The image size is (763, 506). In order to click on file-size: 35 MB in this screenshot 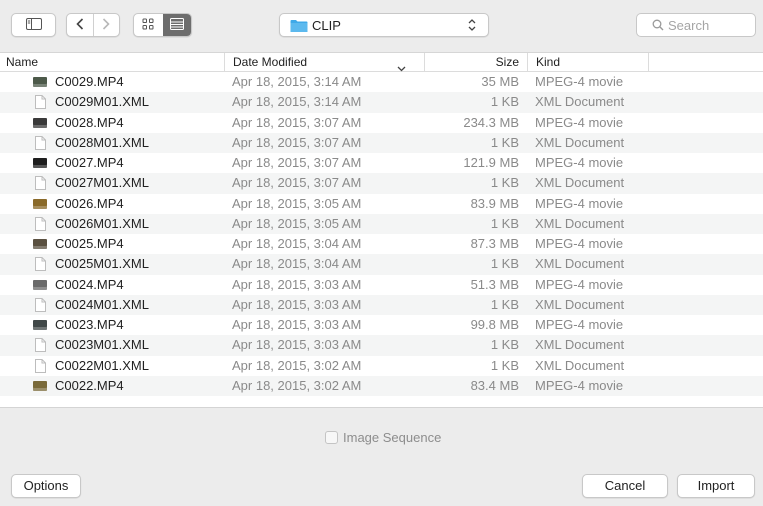, I will do `click(500, 81)`.